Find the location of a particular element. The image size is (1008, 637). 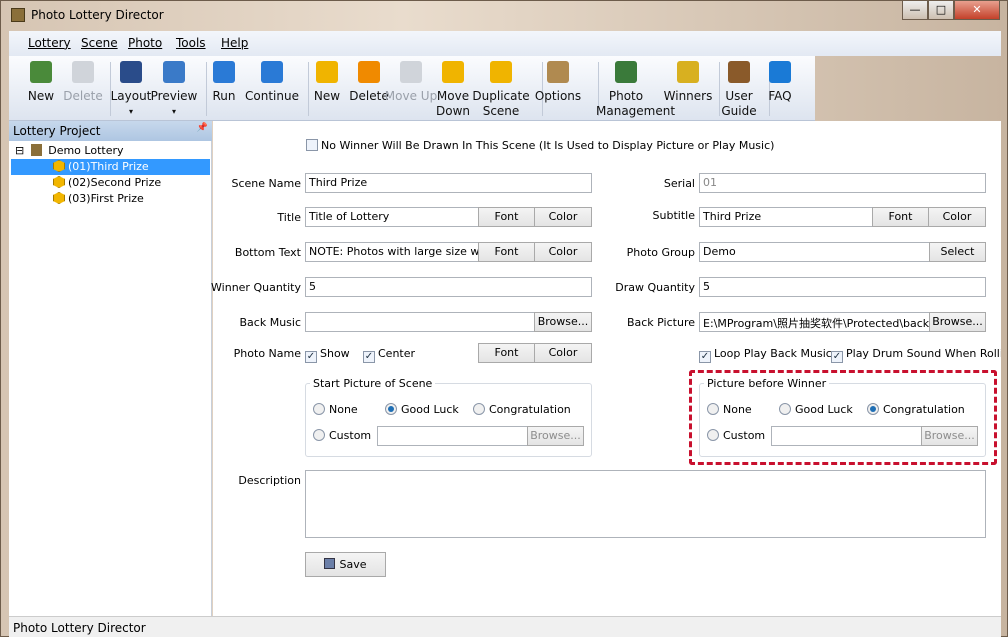

group-title: Start Picture of Scene is located at coordinates (373, 383).